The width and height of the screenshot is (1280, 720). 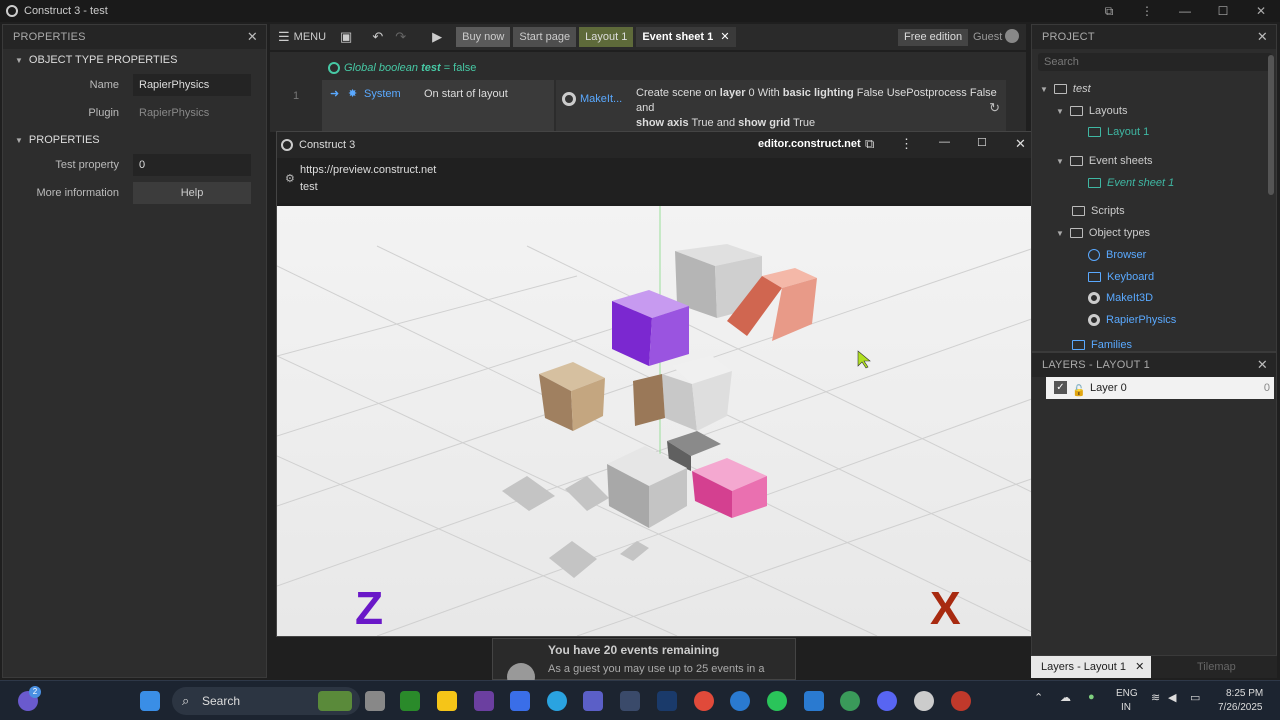 What do you see at coordinates (368, 170) in the screenshot?
I see `preview-url: https://preview.construct.net` at bounding box center [368, 170].